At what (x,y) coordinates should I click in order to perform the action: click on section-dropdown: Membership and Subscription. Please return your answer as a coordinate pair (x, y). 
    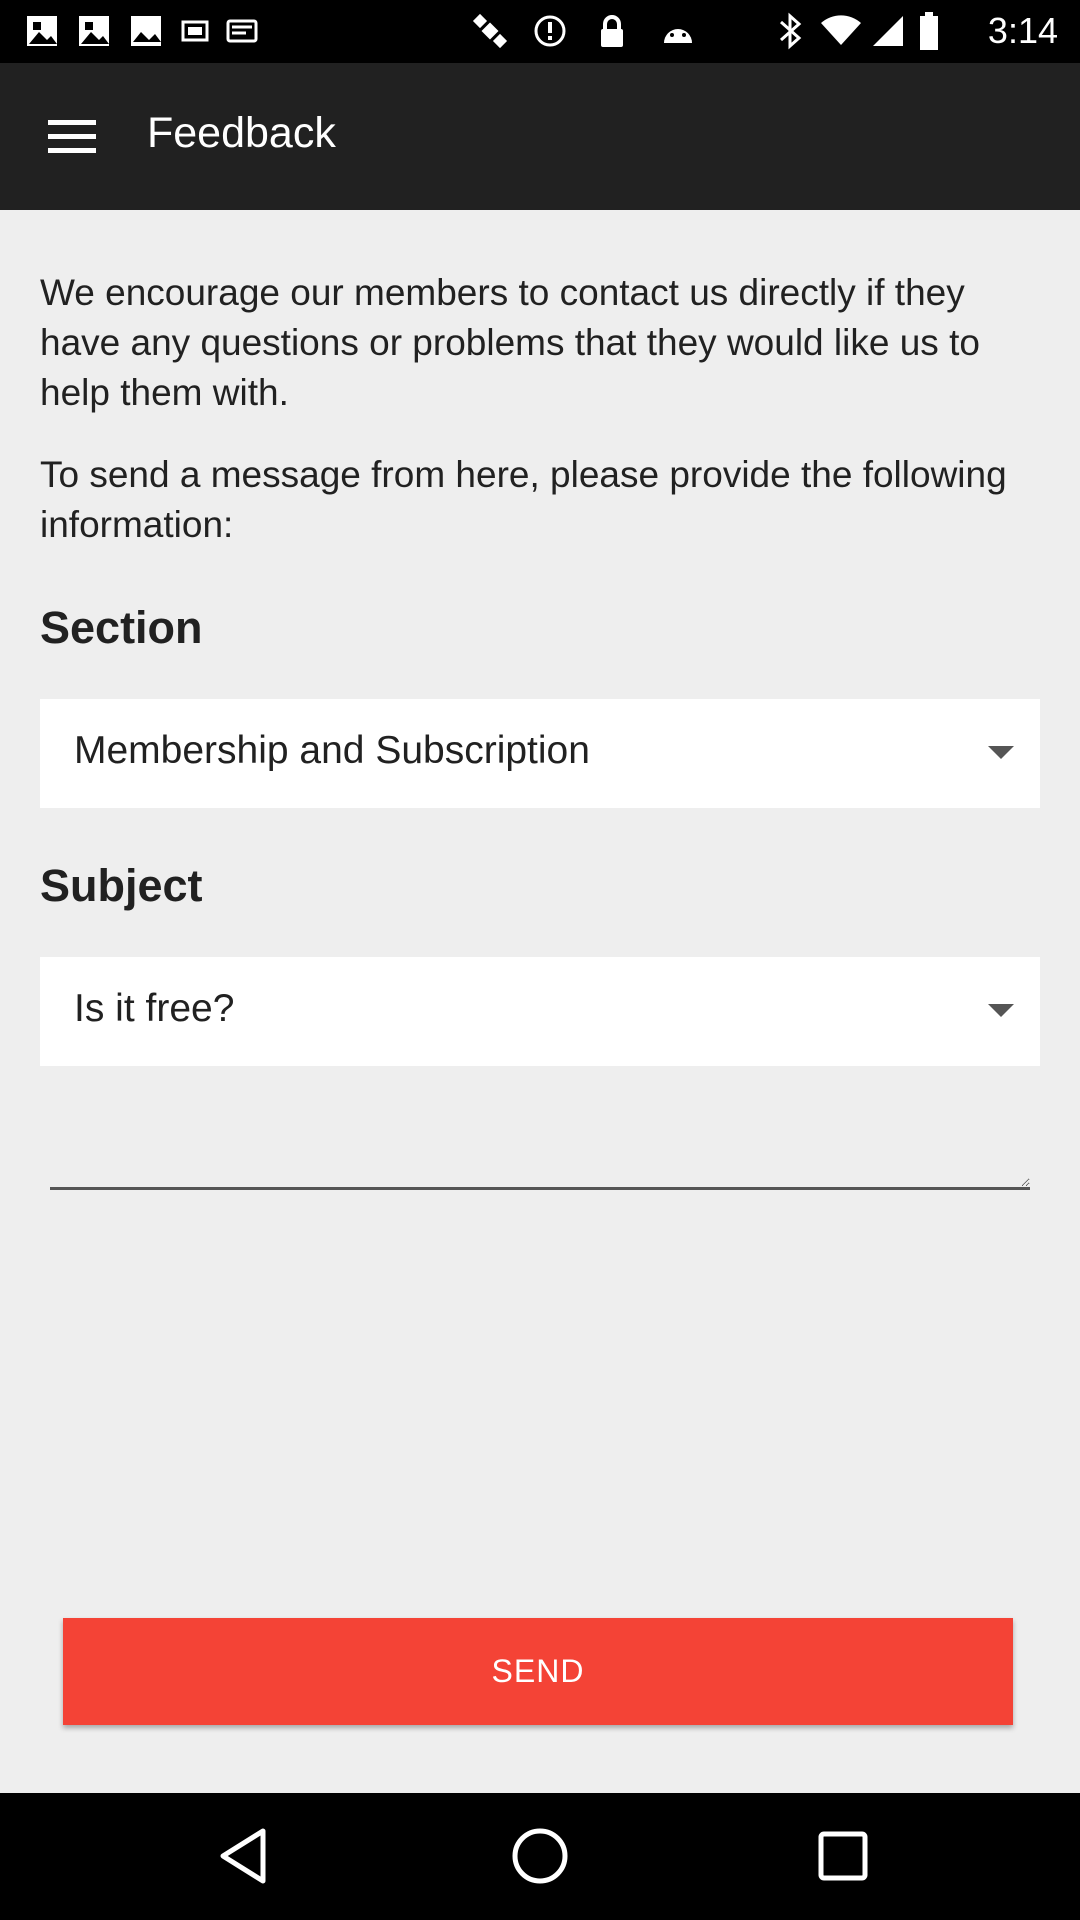
    Looking at the image, I should click on (540, 753).